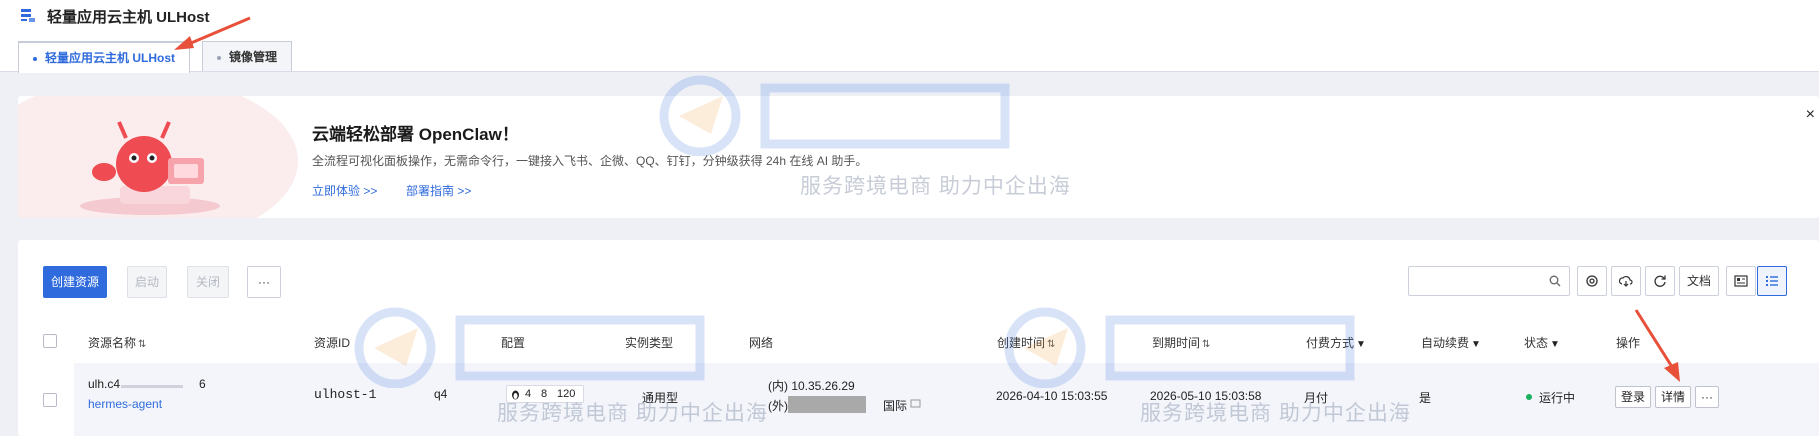  I want to click on resource-name: ulh.c4, so click(104, 384).